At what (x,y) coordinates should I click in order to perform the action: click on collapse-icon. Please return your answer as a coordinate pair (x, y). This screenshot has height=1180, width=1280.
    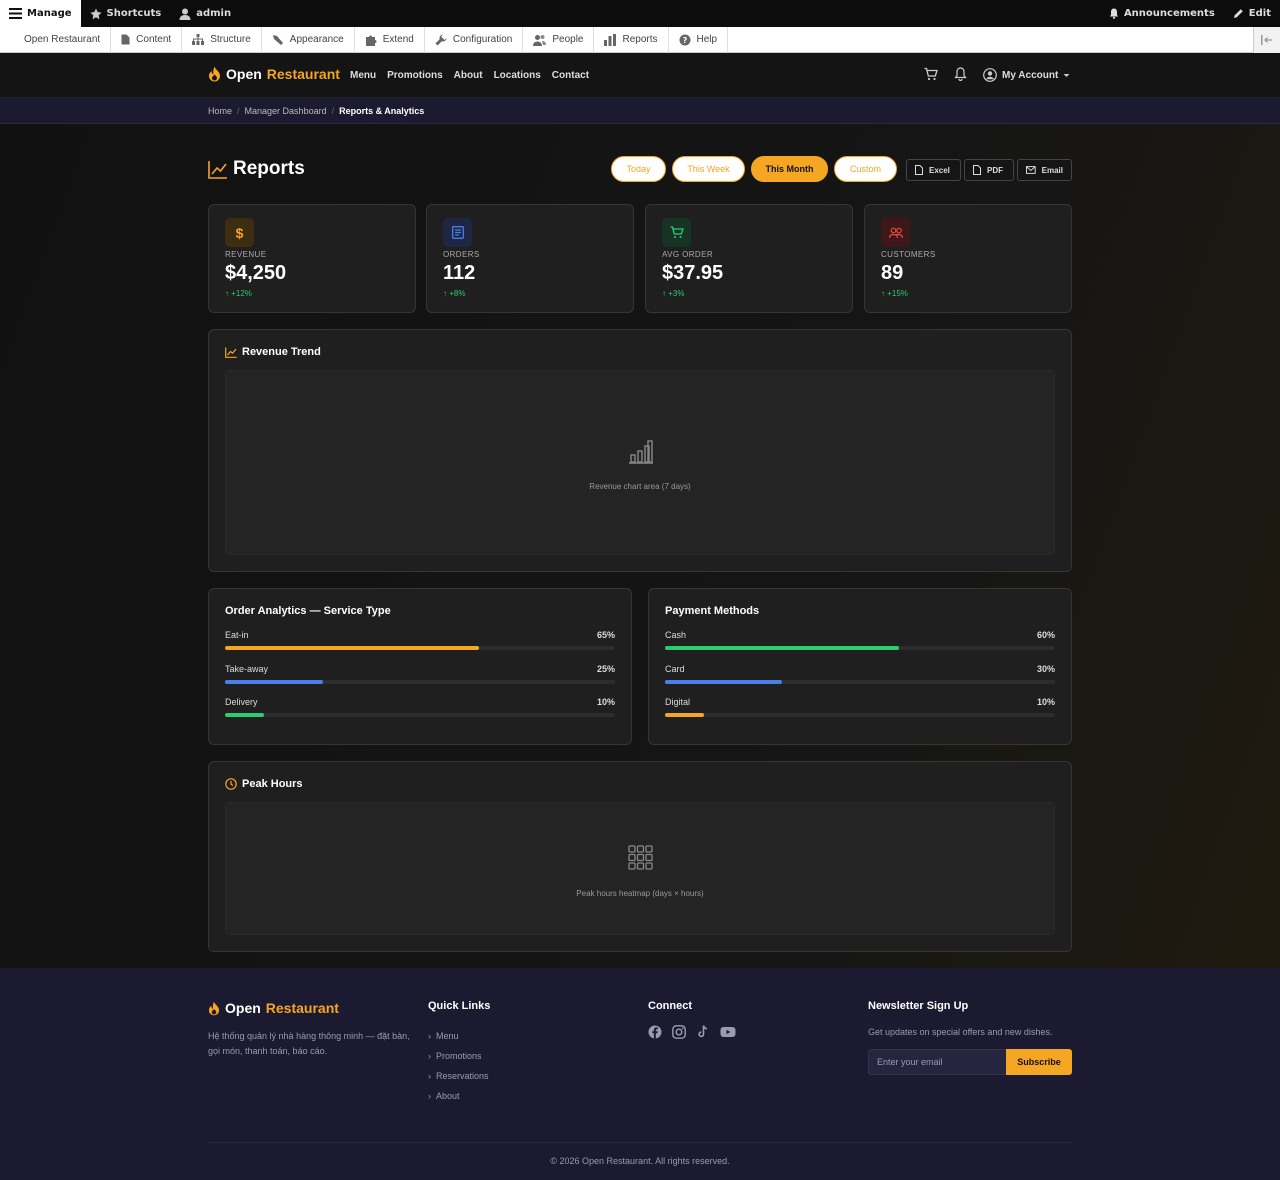
    Looking at the image, I should click on (1266, 39).